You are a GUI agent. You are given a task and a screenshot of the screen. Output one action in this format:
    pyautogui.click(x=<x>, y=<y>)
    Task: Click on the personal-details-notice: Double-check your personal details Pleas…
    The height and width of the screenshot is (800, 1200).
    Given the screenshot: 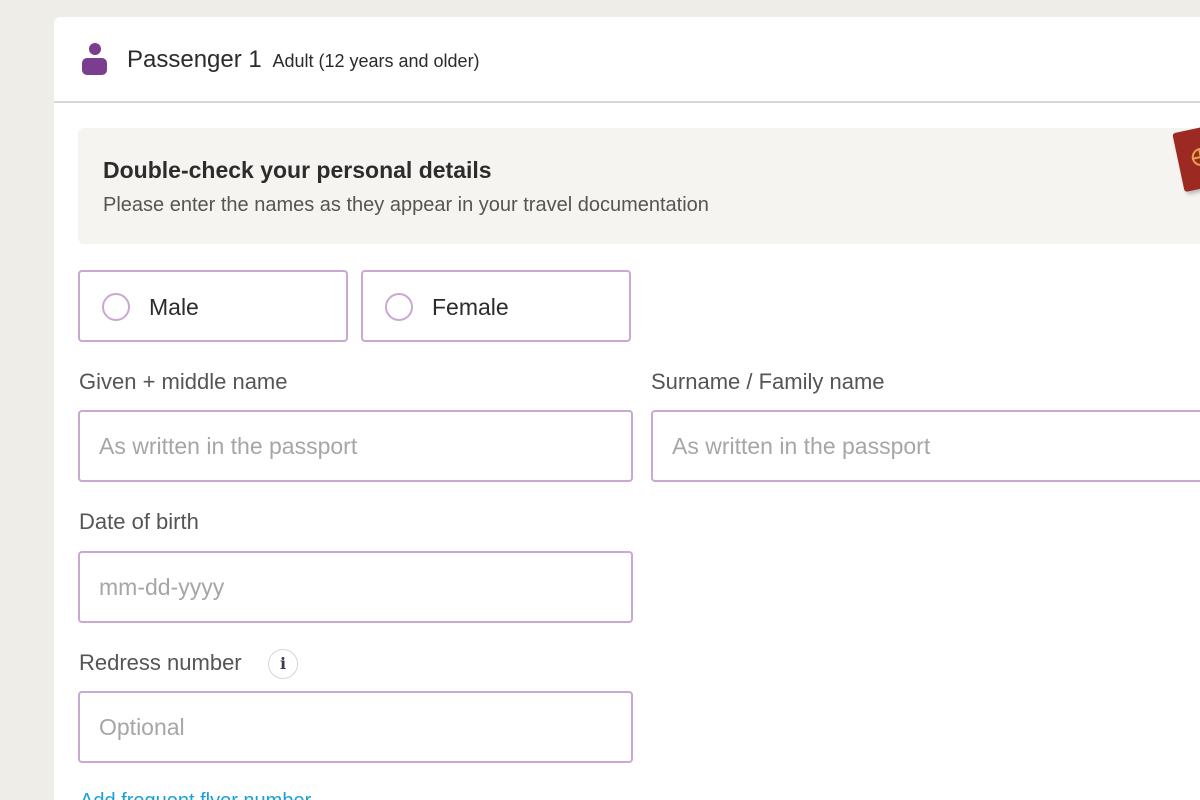 What is the action you would take?
    pyautogui.click(x=639, y=183)
    